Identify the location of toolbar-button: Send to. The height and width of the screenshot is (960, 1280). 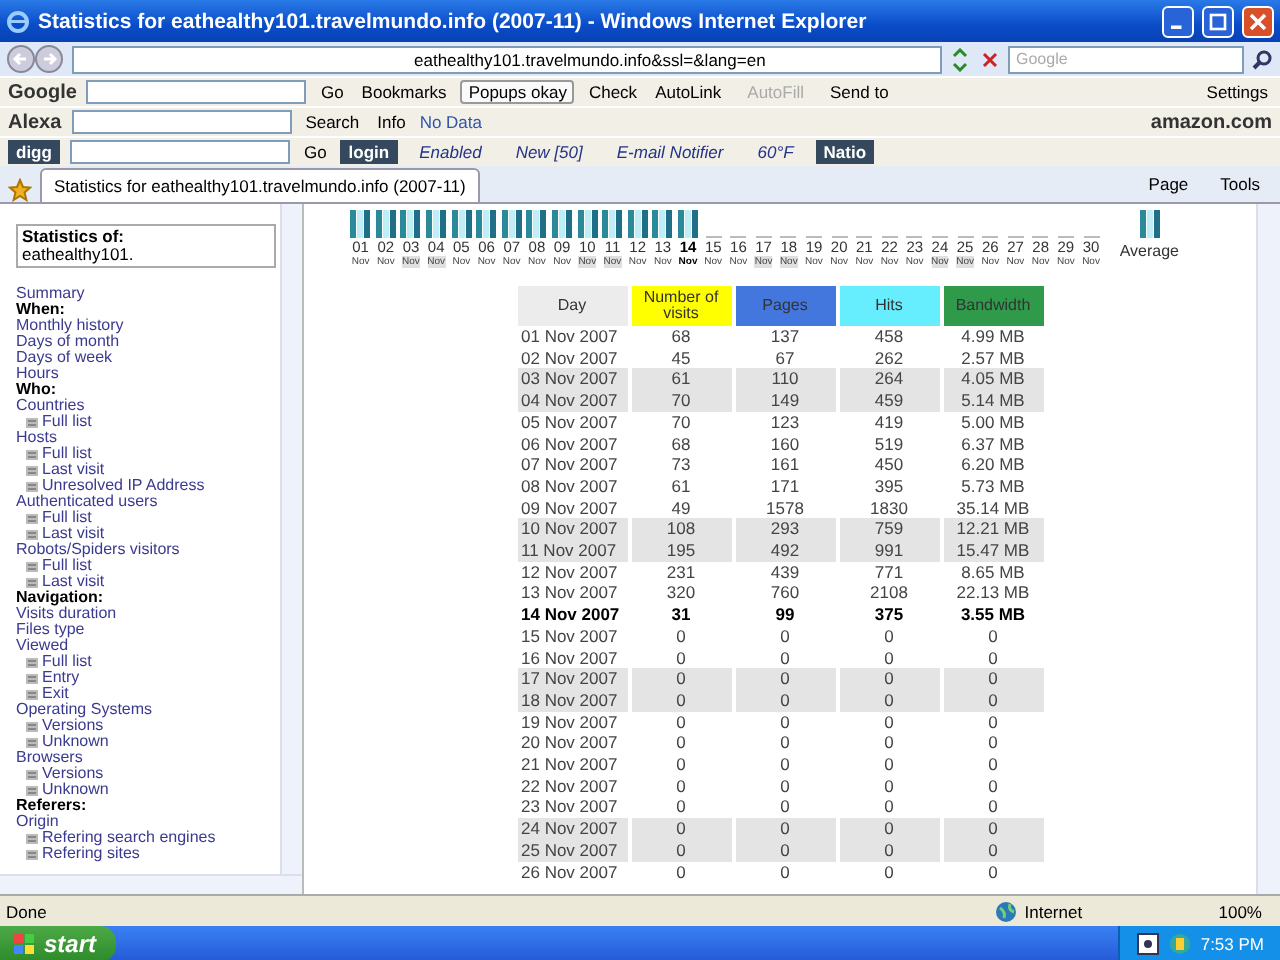
(859, 92).